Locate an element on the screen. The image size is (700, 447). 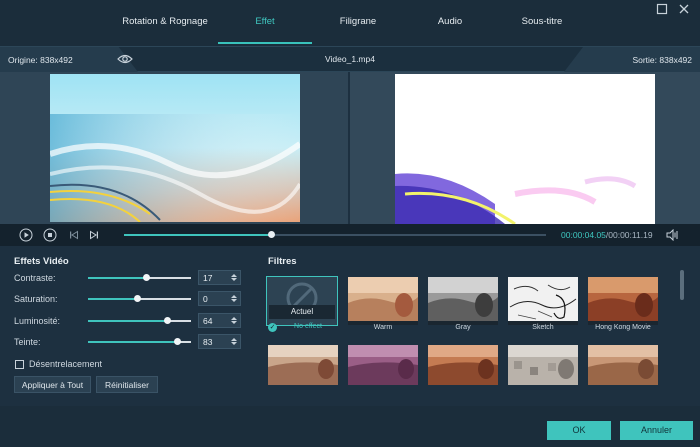
filter-label-gray: Gray is located at coordinates (463, 327).